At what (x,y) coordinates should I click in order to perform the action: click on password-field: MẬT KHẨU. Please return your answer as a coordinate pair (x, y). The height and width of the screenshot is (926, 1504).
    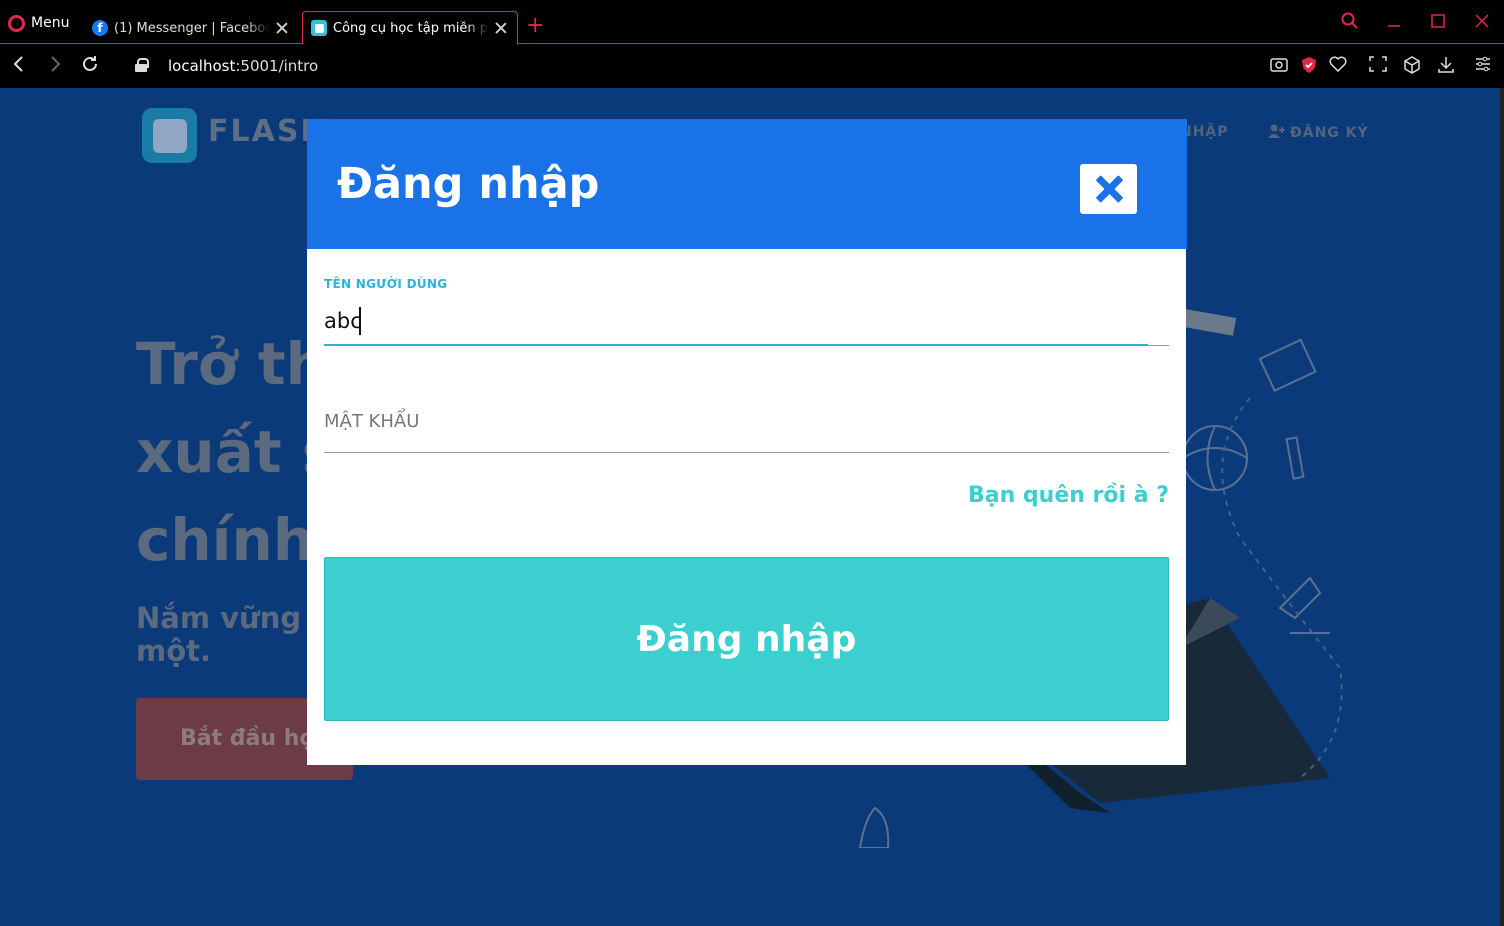
    Looking at the image, I should click on (746, 432).